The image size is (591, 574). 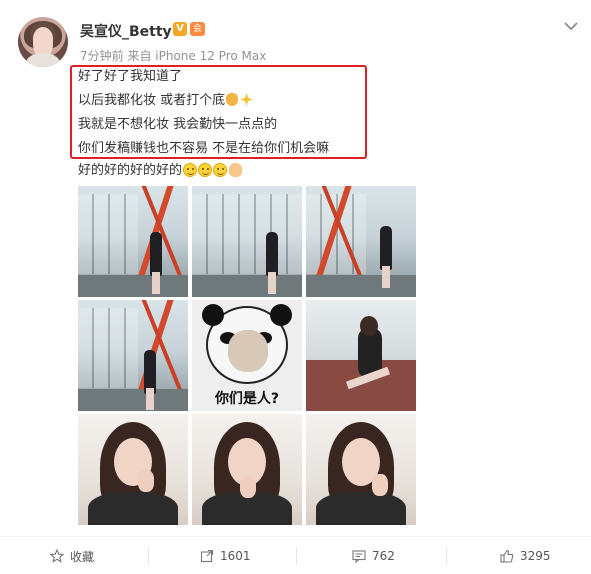 What do you see at coordinates (236, 170) in the screenshot?
I see `wave-hand-emoji-icon` at bounding box center [236, 170].